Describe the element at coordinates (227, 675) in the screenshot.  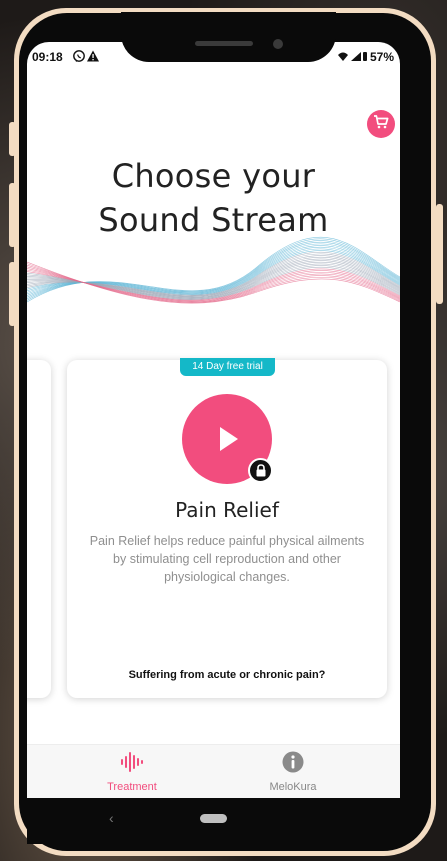
I see `card-question: Suffering from acute or chronic pain?` at that location.